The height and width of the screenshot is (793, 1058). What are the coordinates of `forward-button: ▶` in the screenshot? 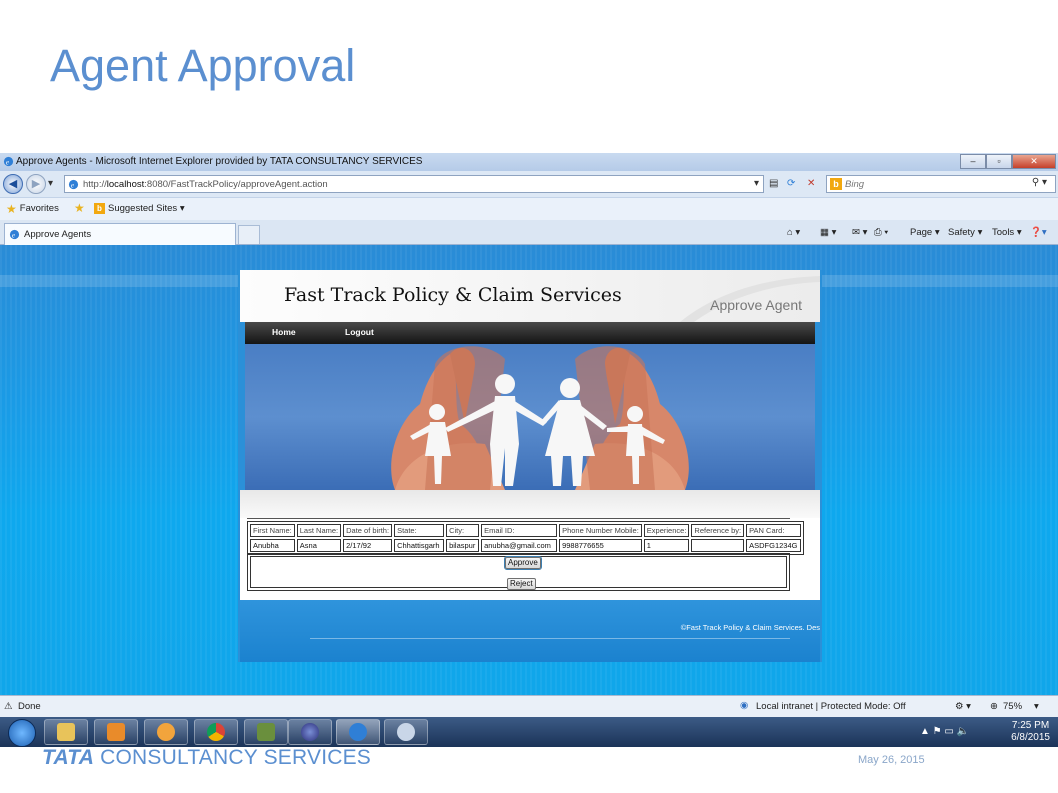 It's located at (36, 184).